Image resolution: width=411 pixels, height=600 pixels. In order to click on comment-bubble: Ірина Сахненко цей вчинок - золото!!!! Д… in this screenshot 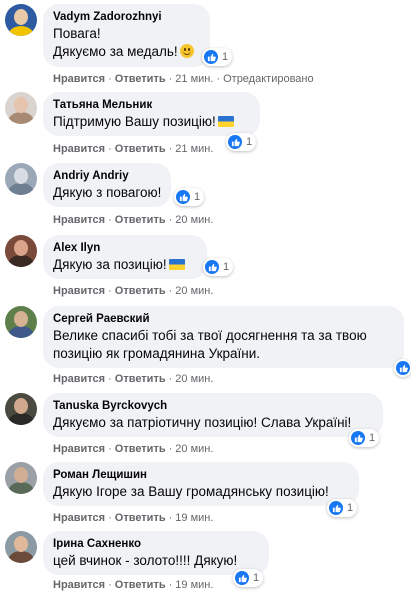, I will do `click(156, 553)`.